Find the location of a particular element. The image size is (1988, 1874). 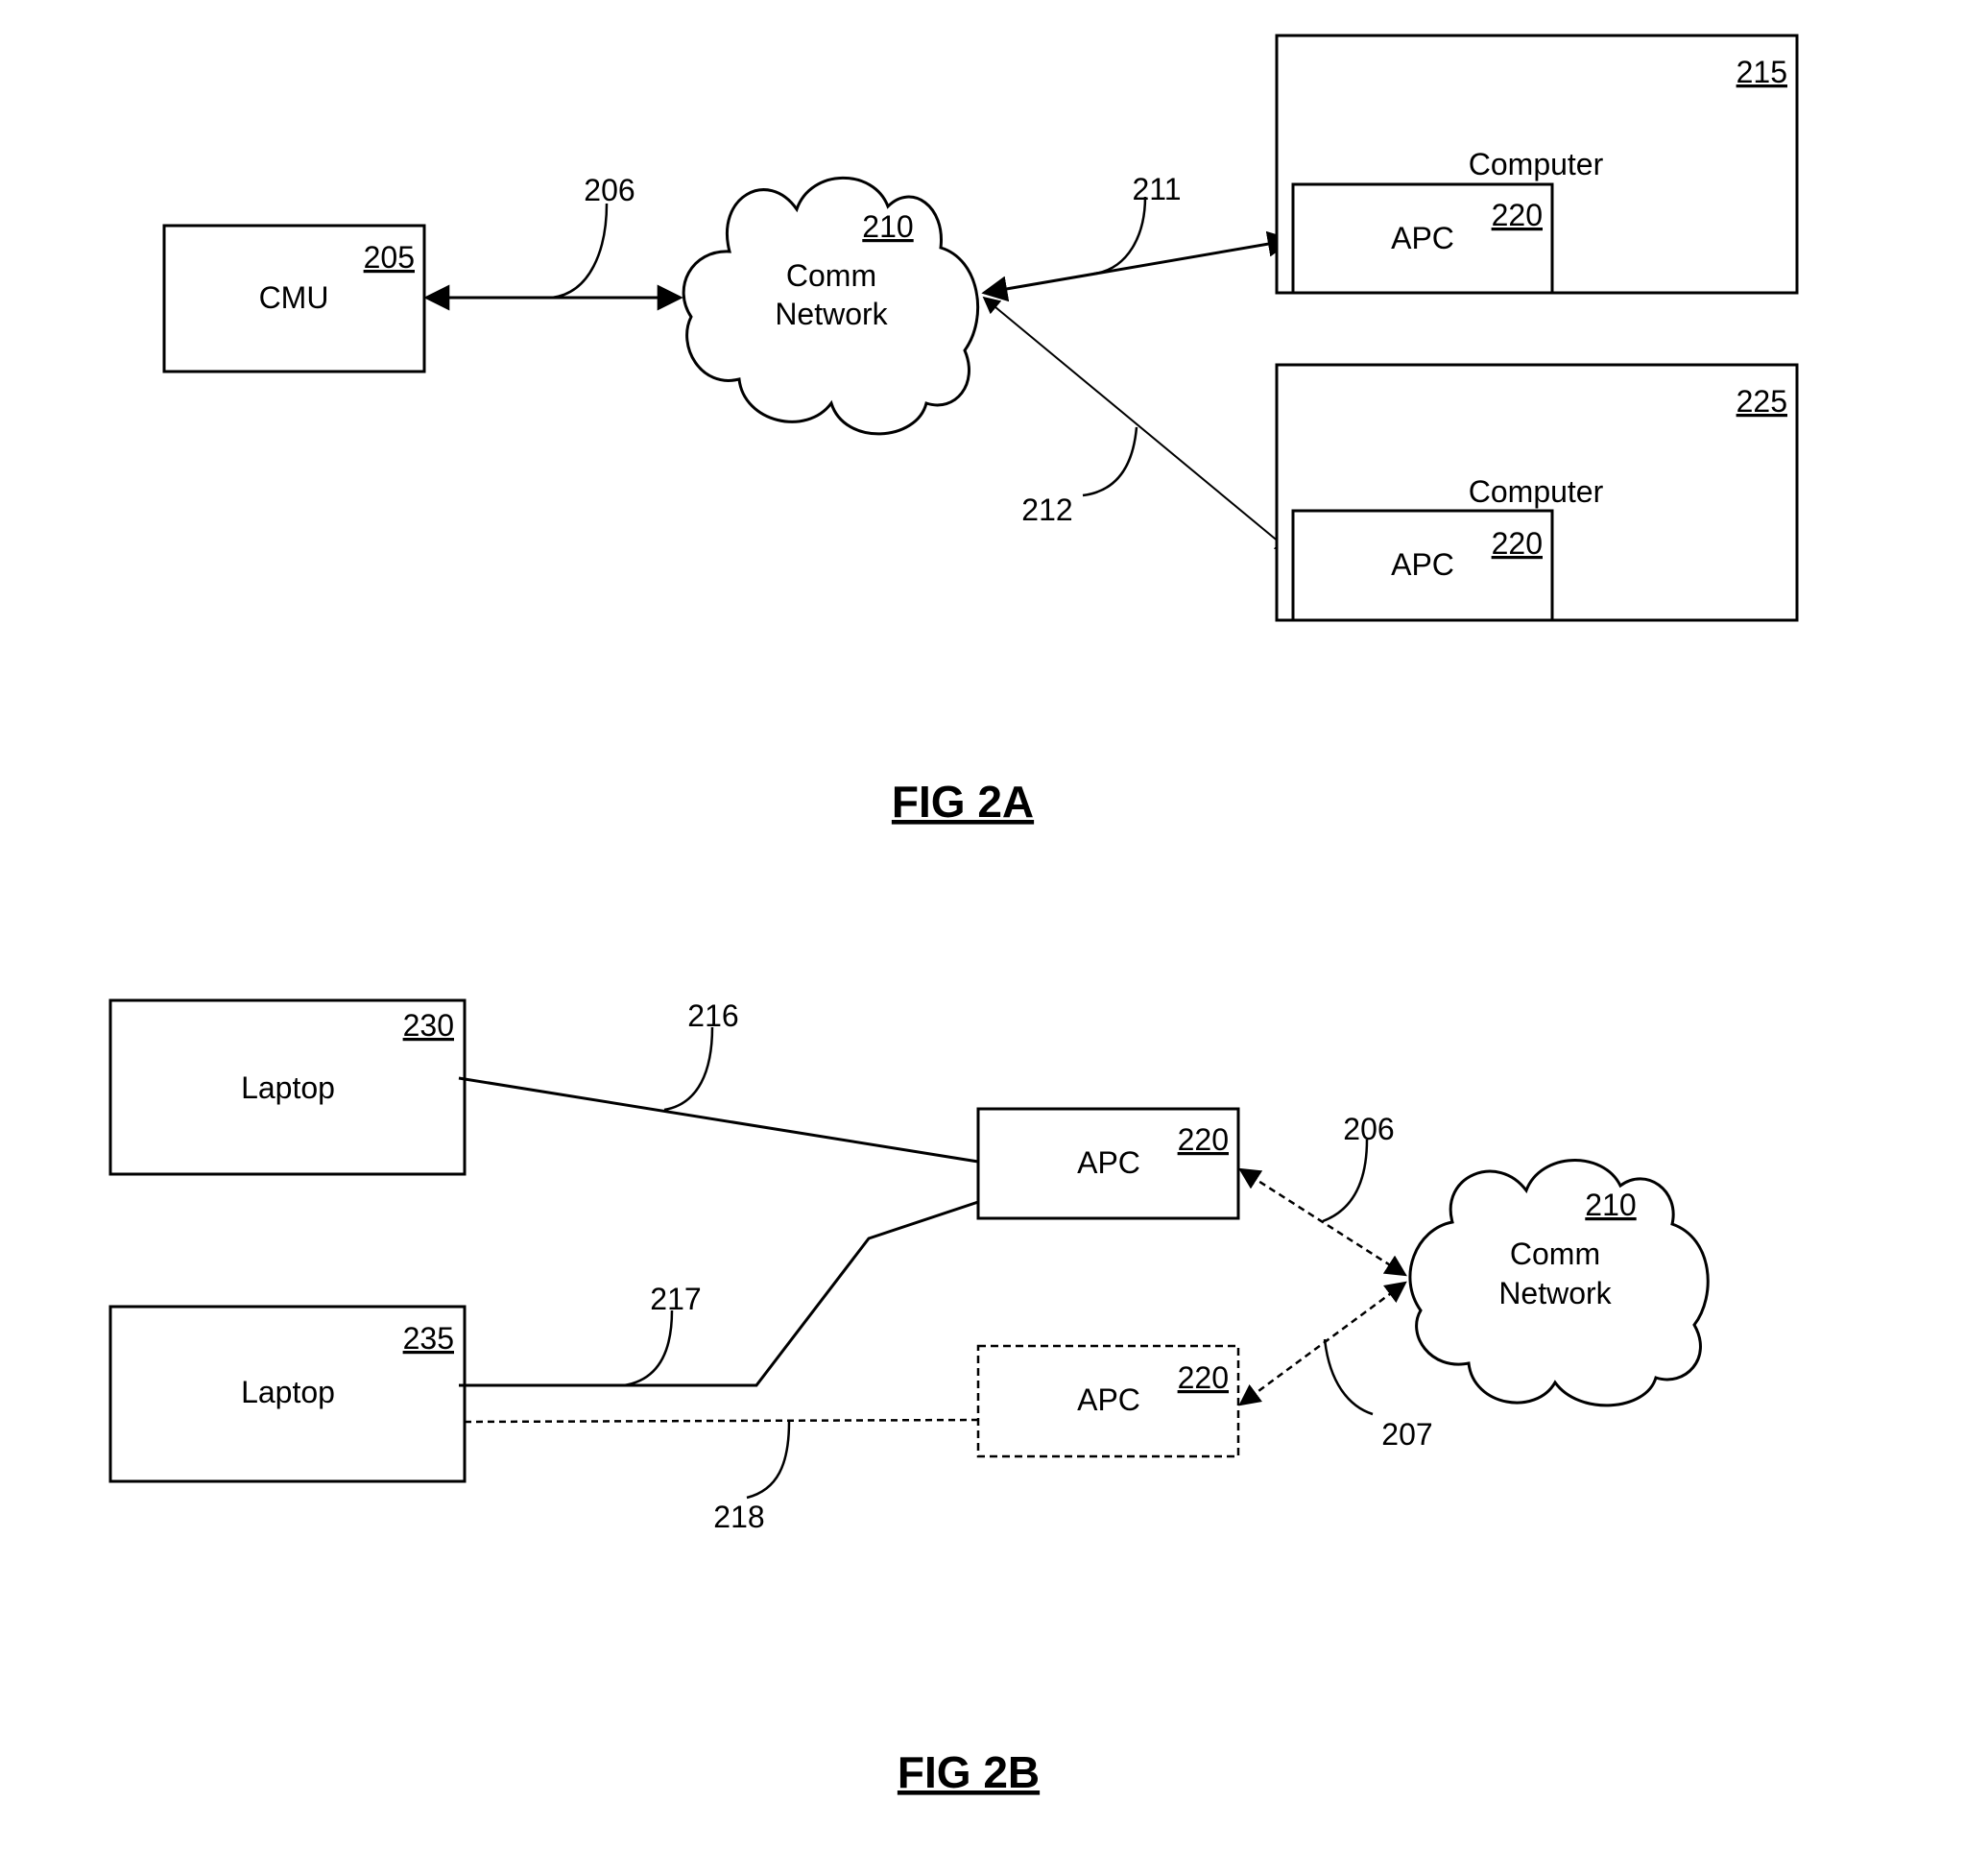

computer-215: 215 Computer APC 220 is located at coordinates (1537, 164).